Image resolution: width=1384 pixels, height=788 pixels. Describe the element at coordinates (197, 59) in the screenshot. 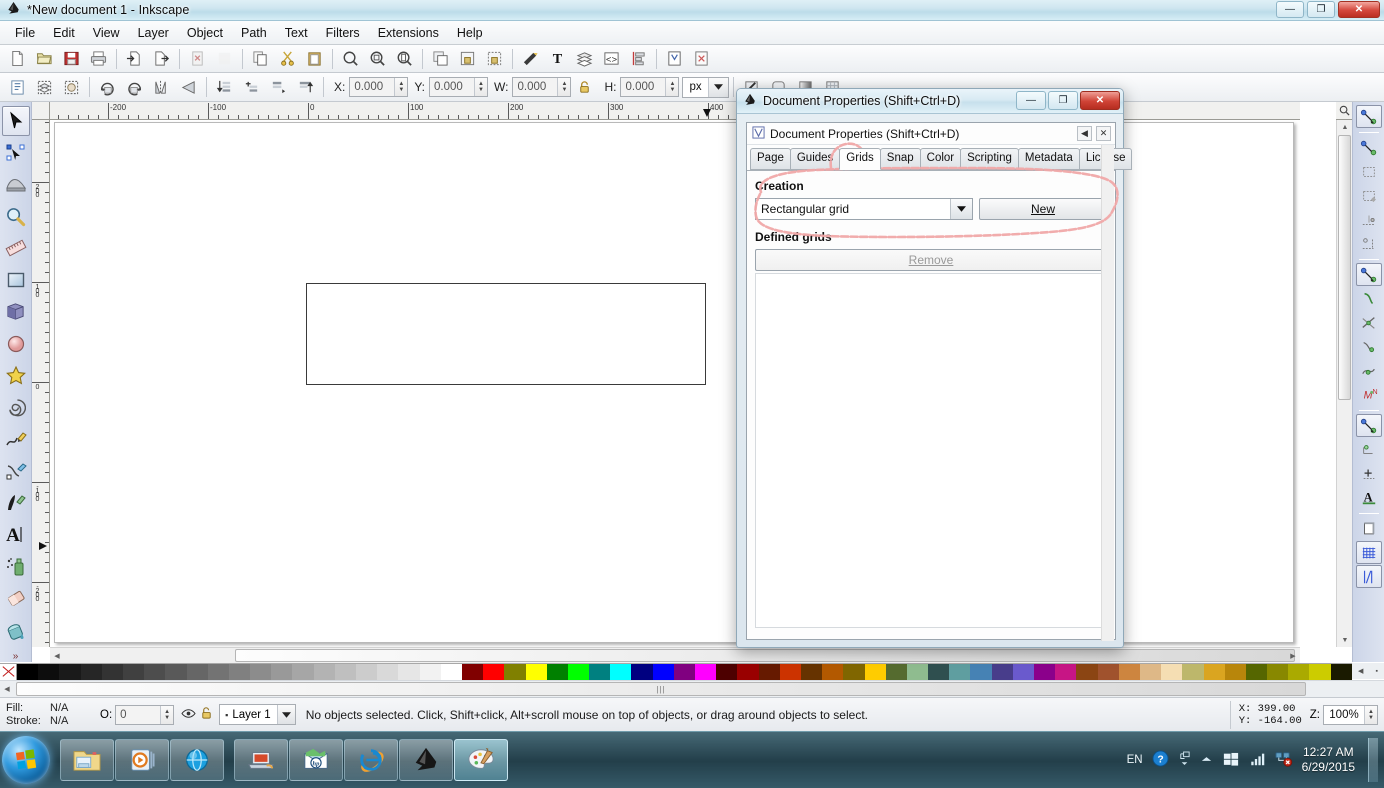

I see `undo-icon` at that location.